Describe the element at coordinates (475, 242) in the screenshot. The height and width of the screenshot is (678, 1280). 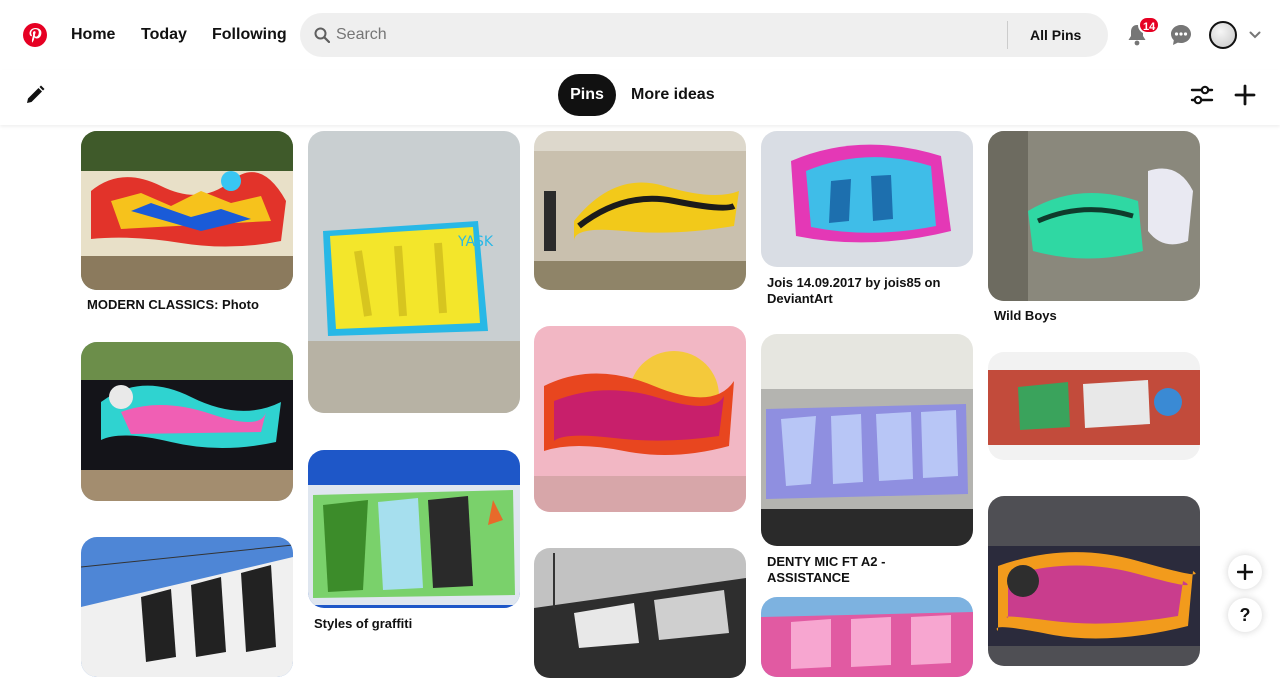
I see `svg-text: YASK` at that location.